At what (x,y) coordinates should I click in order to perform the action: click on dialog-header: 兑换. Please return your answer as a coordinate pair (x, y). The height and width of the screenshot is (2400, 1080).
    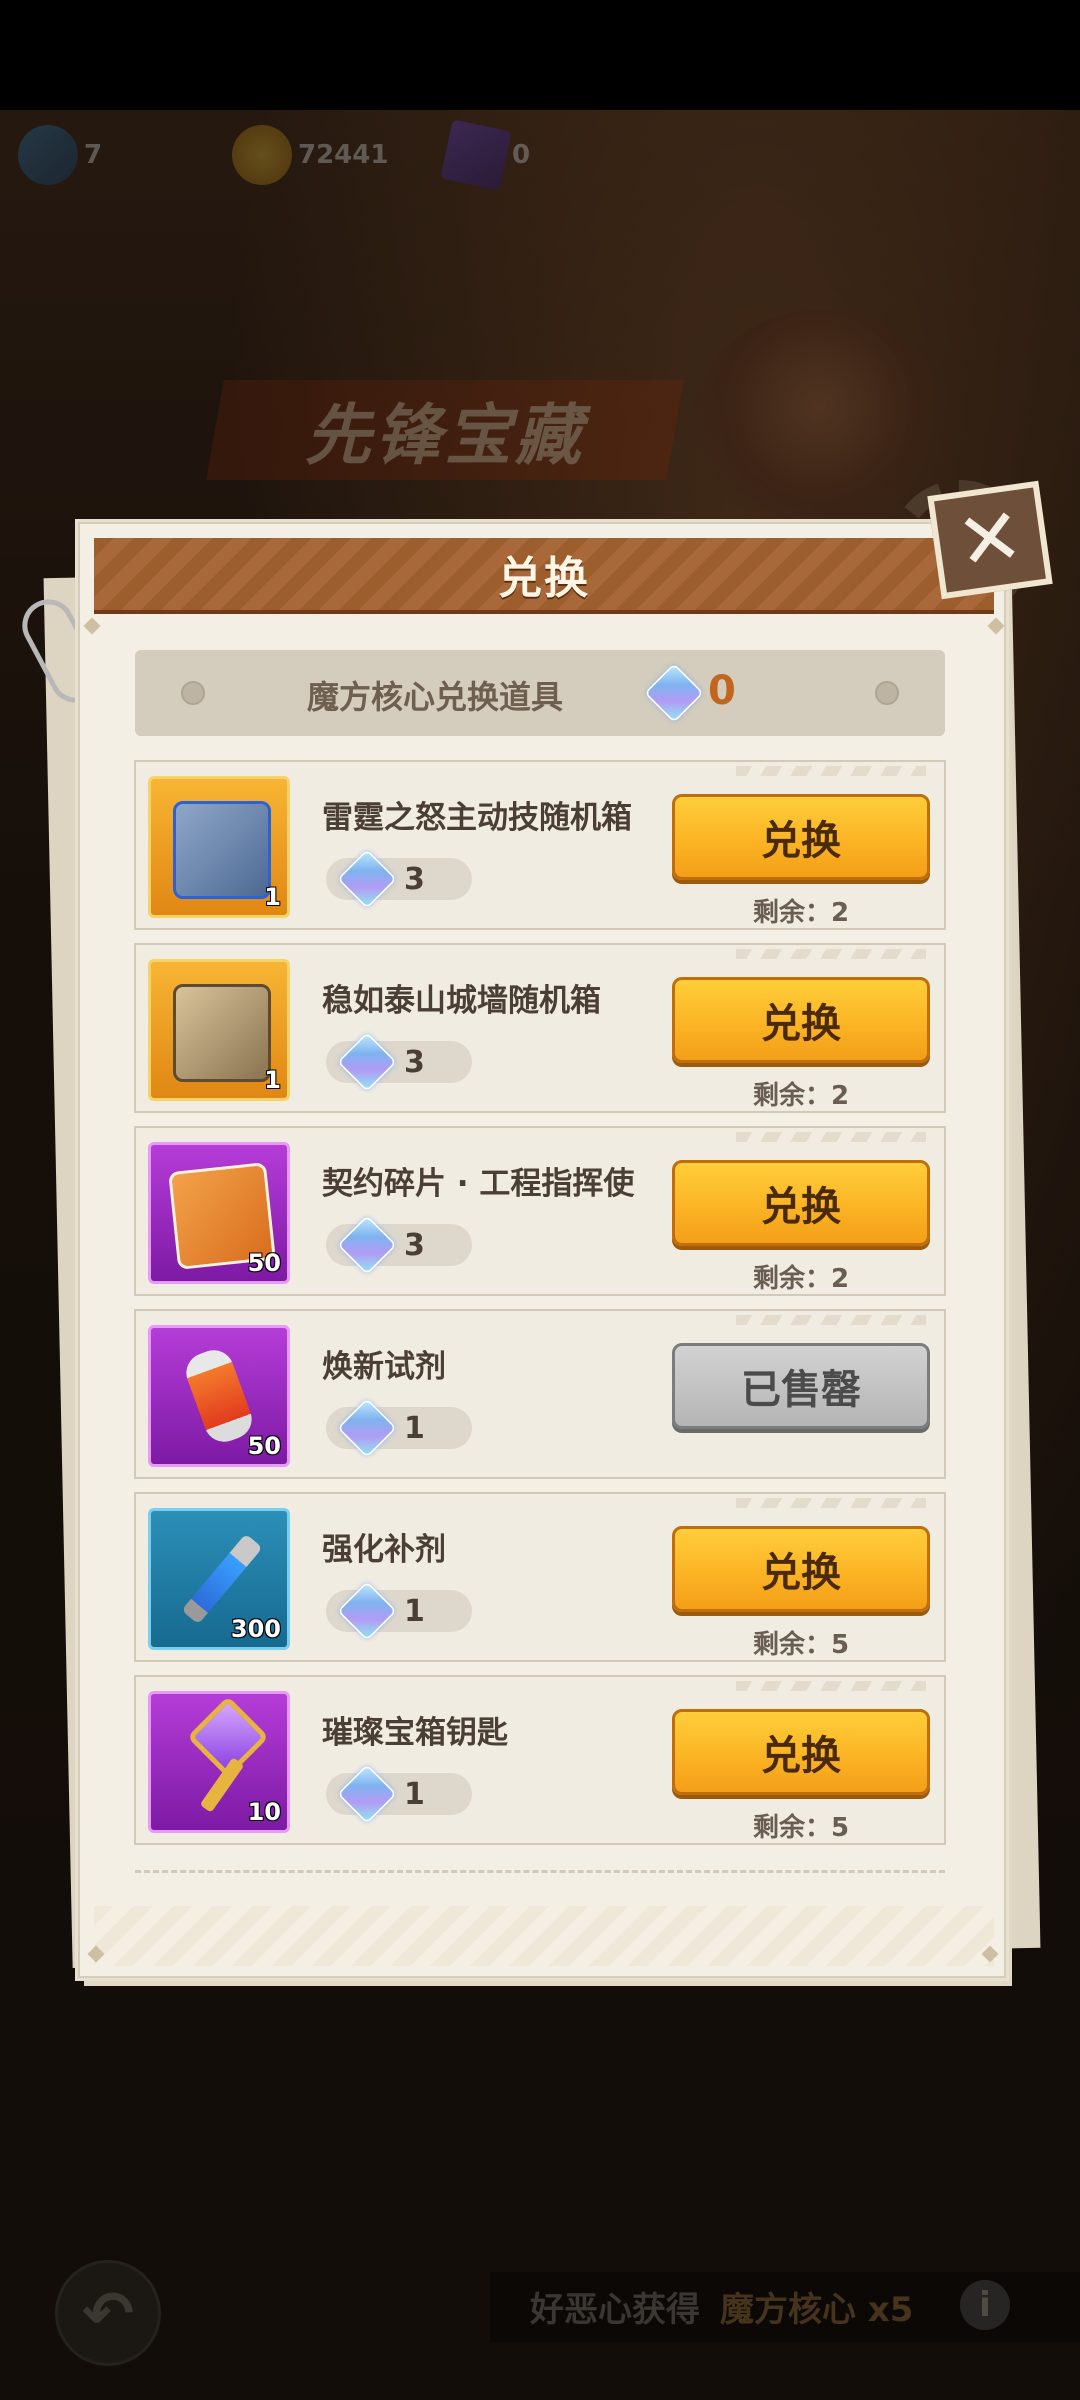
    Looking at the image, I should click on (544, 576).